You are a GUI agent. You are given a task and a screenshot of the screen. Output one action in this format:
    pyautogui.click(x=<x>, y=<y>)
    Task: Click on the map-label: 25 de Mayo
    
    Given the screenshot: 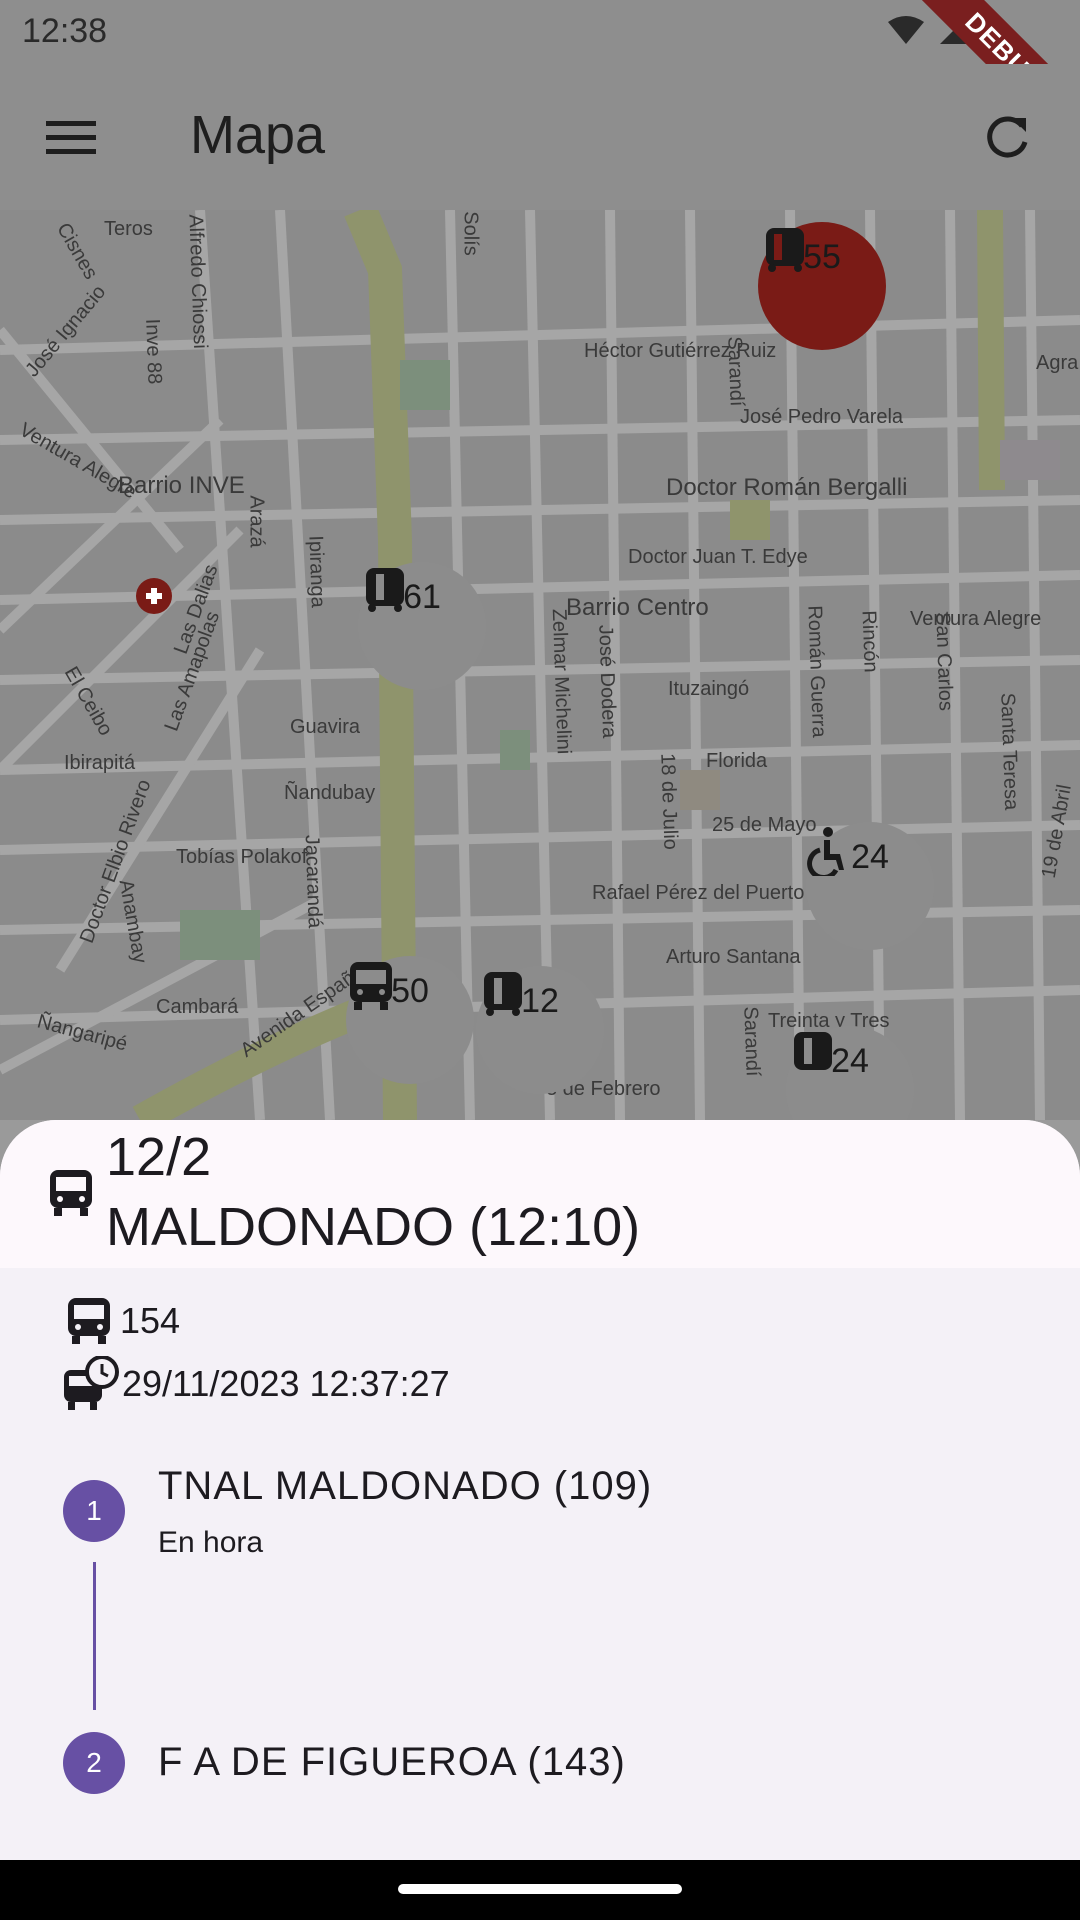 What is the action you would take?
    pyautogui.click(x=764, y=825)
    